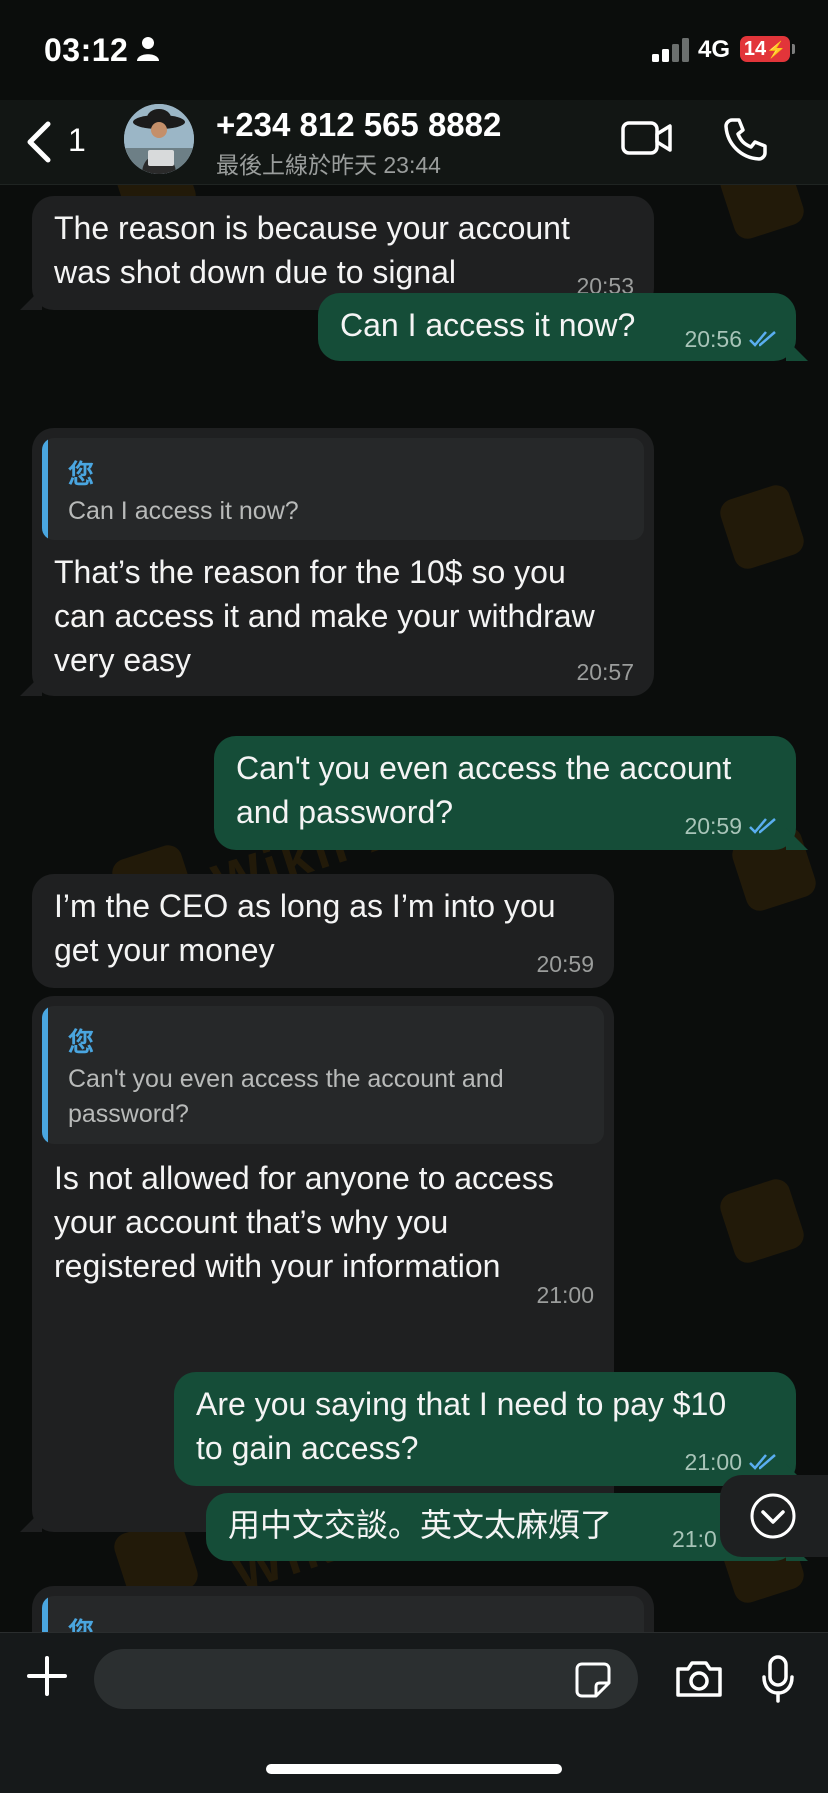 The image size is (828, 1793). Describe the element at coordinates (699, 1679) in the screenshot. I see `camera-icon` at that location.